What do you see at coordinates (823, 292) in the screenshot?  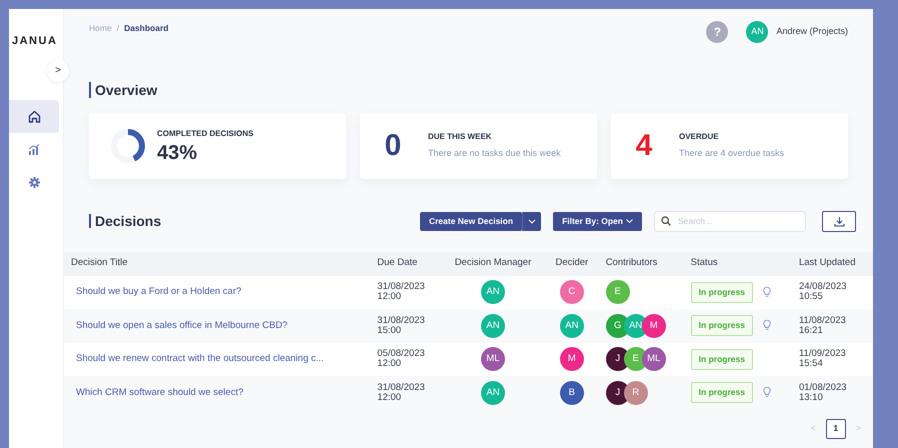 I see `last-updated: 24/08/2023 10:55` at bounding box center [823, 292].